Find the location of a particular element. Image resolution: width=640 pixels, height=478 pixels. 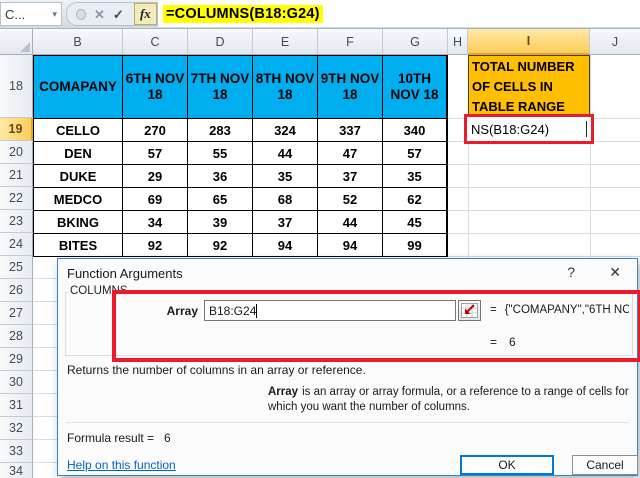

column-header-b: B is located at coordinates (78, 42).